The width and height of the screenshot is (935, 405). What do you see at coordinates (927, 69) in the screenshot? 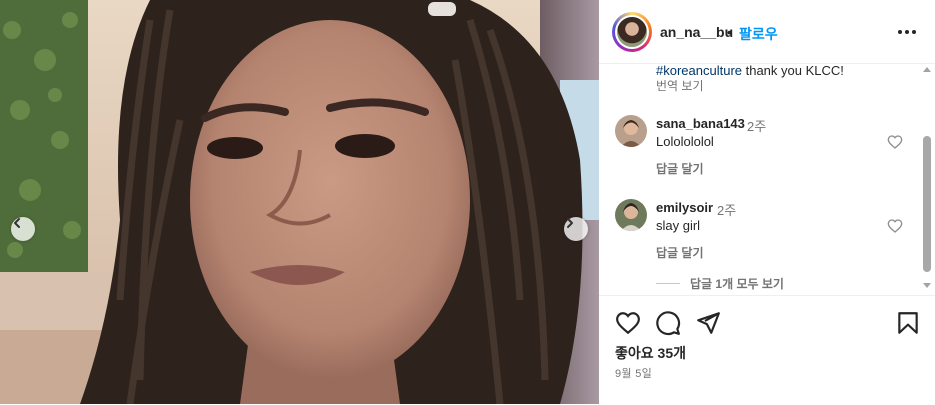
I see `scroll-up-arrow` at bounding box center [927, 69].